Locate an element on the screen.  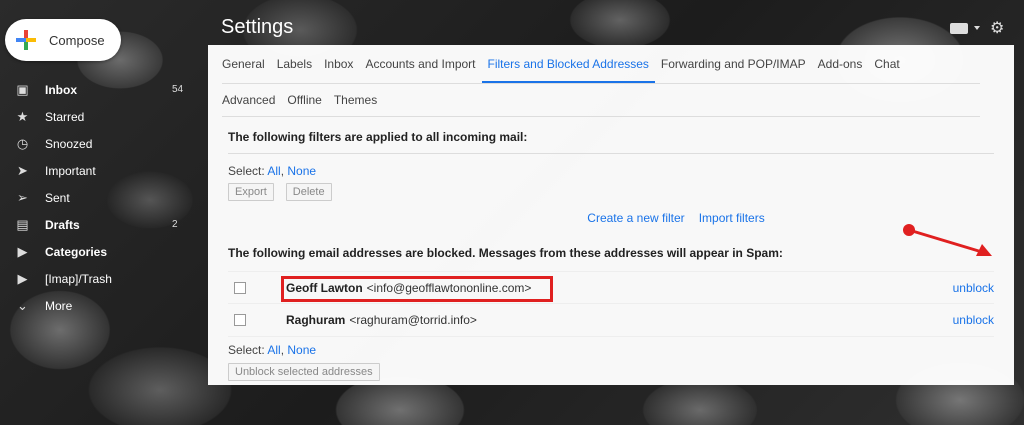
tab-advanced: Advanced is located at coordinates (248, 100).